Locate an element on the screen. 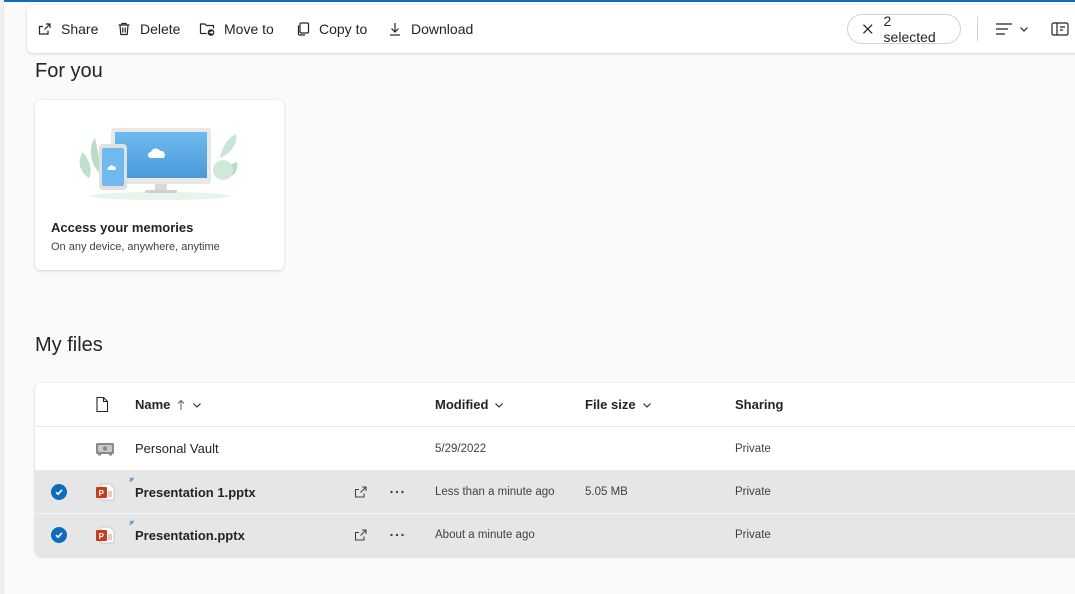 The image size is (1075, 594). devices-illustration is located at coordinates (158, 164).